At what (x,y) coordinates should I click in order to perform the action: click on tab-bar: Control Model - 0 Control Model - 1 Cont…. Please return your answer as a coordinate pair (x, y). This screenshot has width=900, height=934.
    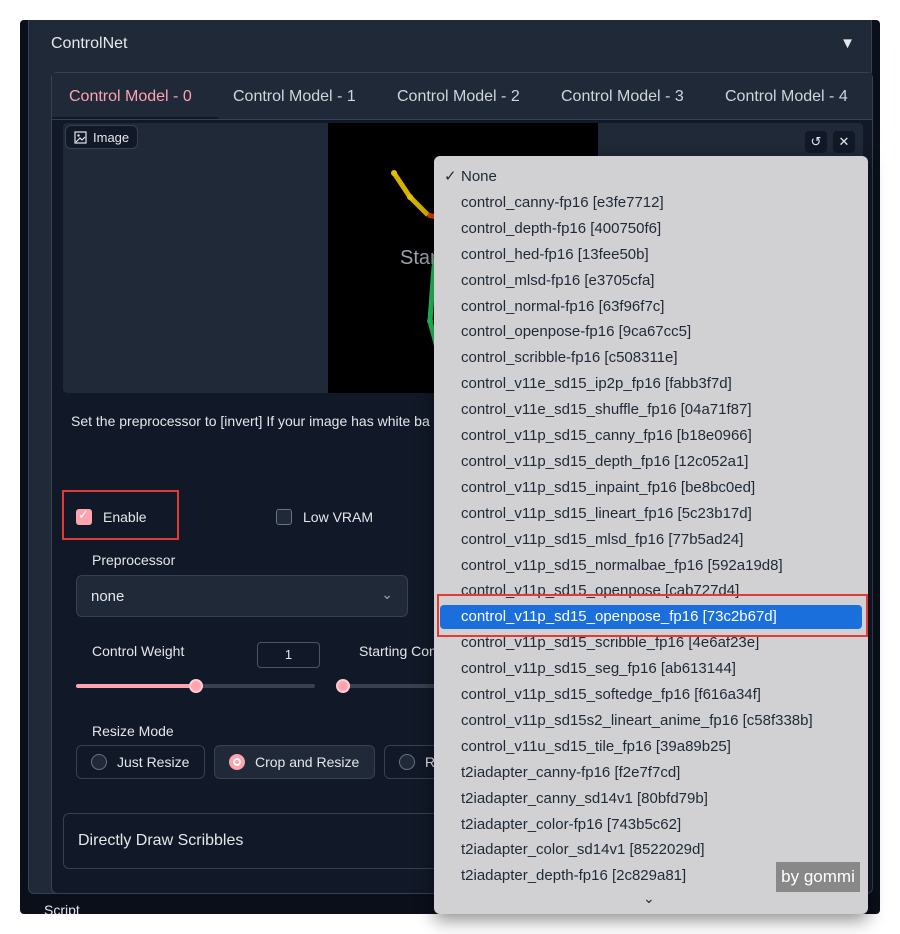
    Looking at the image, I should click on (462, 96).